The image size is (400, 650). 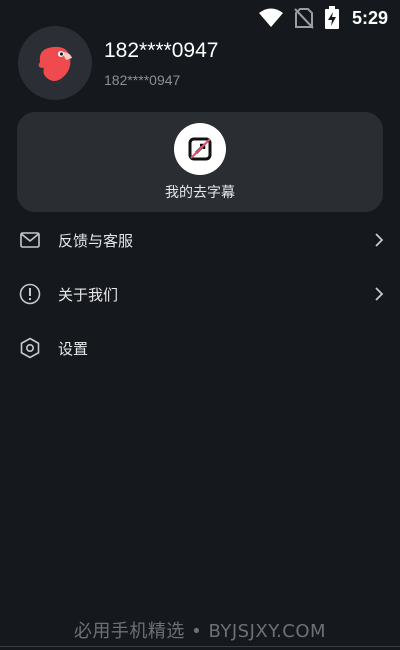 I want to click on menu-item-label: 关于我们, so click(x=88, y=294).